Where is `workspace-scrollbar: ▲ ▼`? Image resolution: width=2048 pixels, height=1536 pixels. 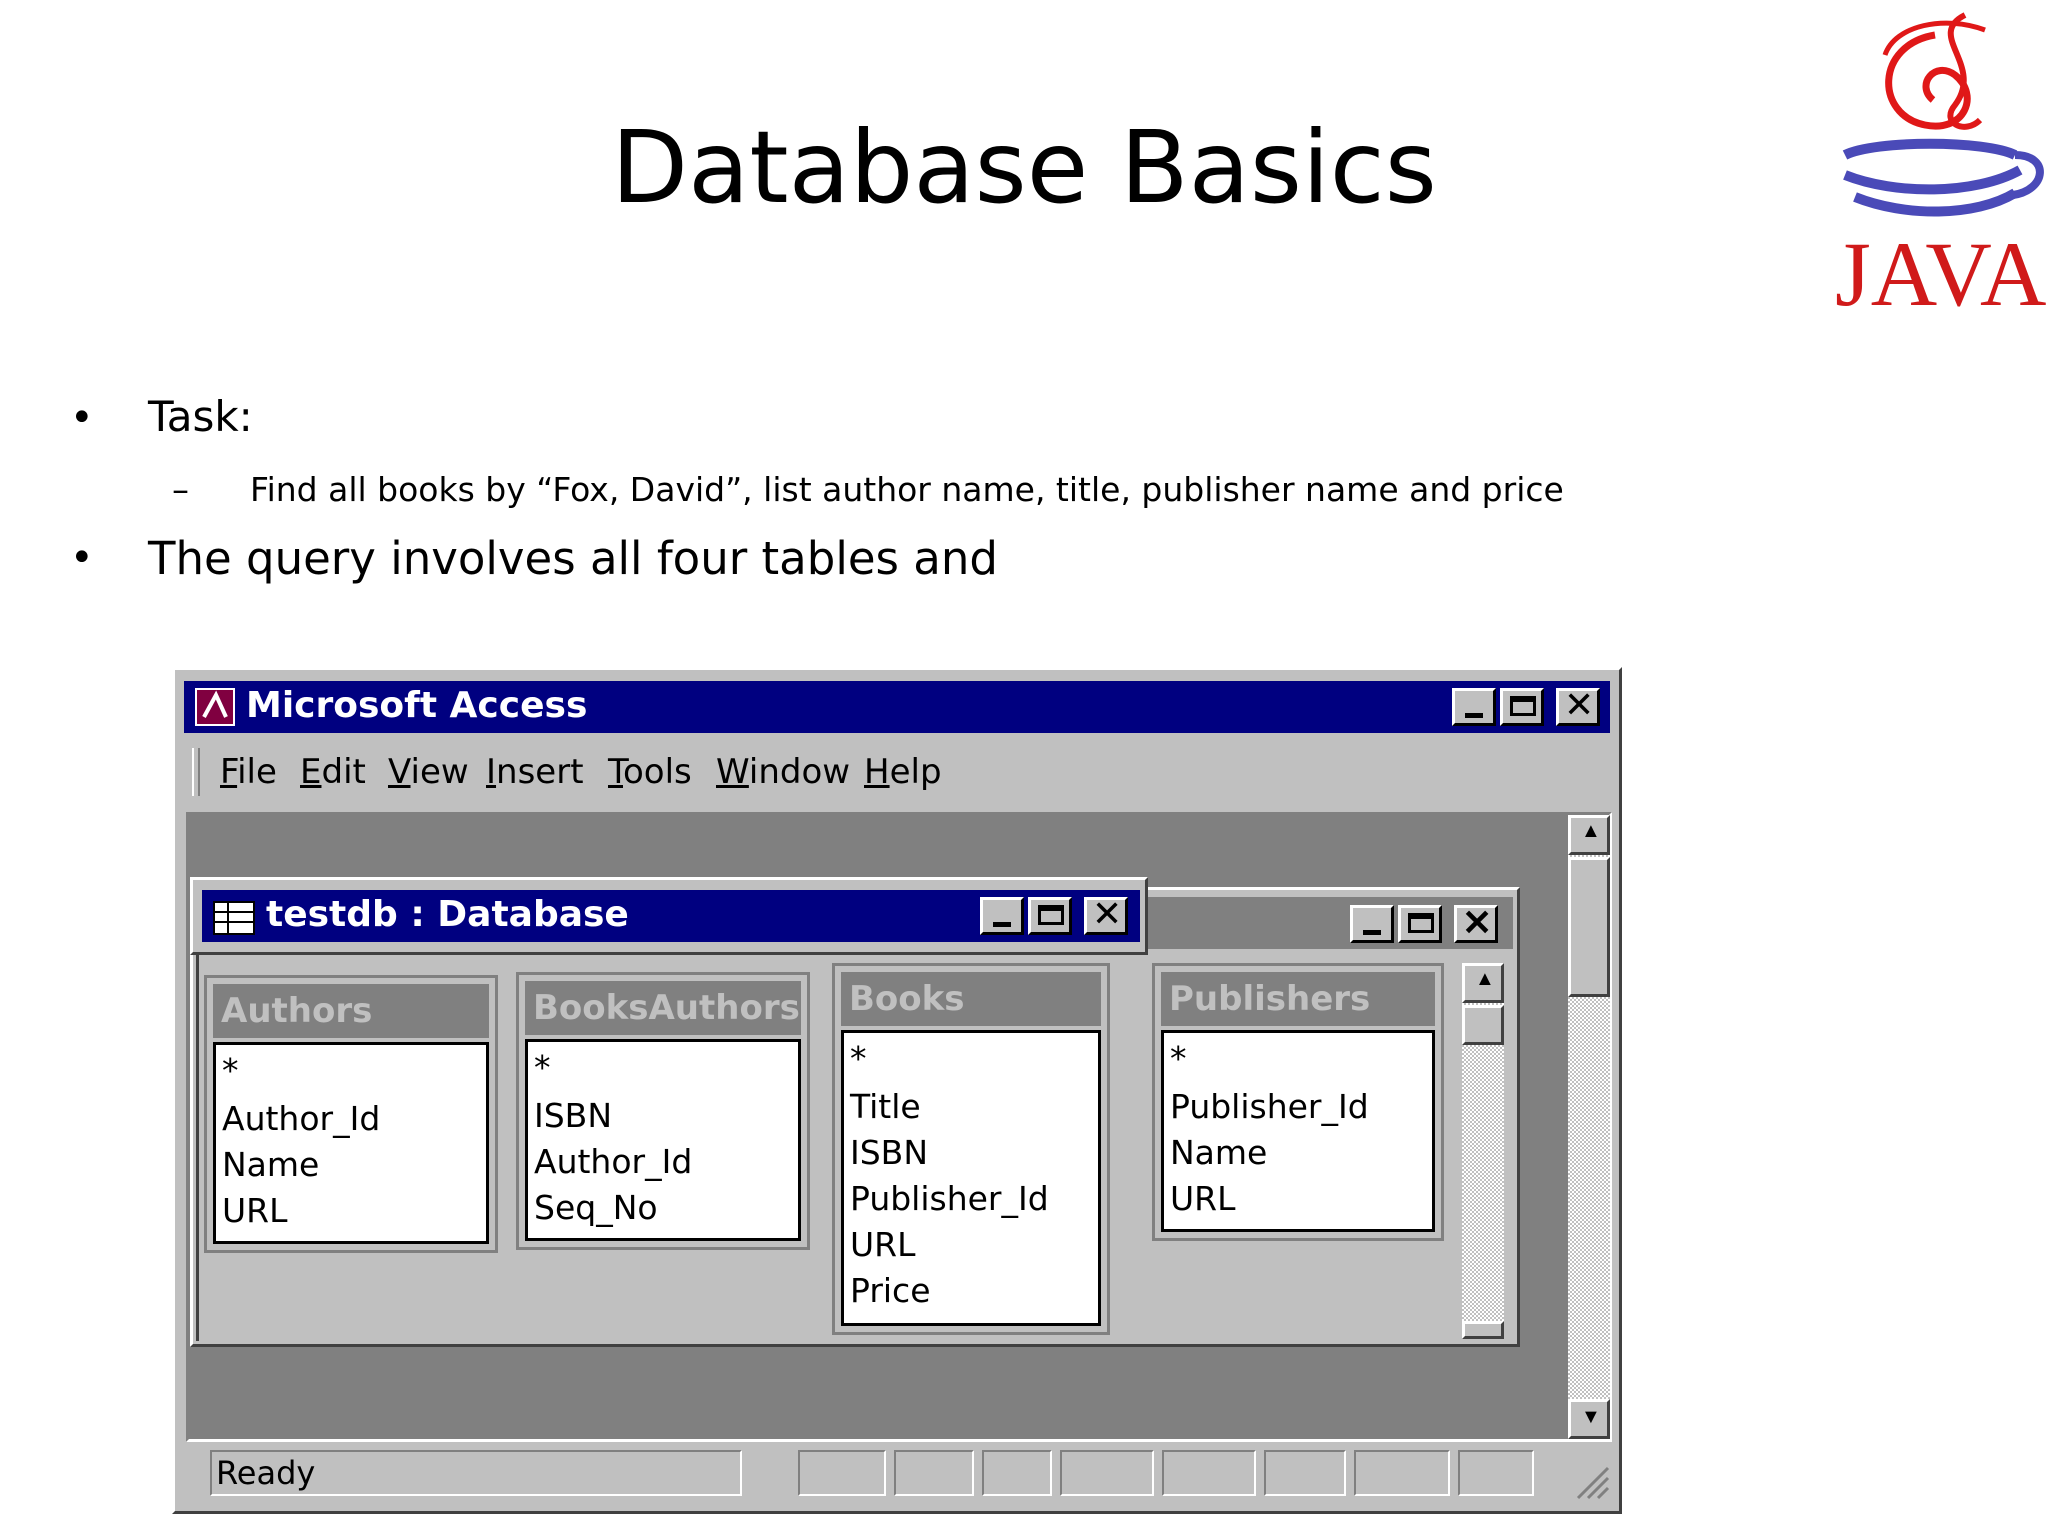
workspace-scrollbar: ▲ ▼ is located at coordinates (1589, 1127).